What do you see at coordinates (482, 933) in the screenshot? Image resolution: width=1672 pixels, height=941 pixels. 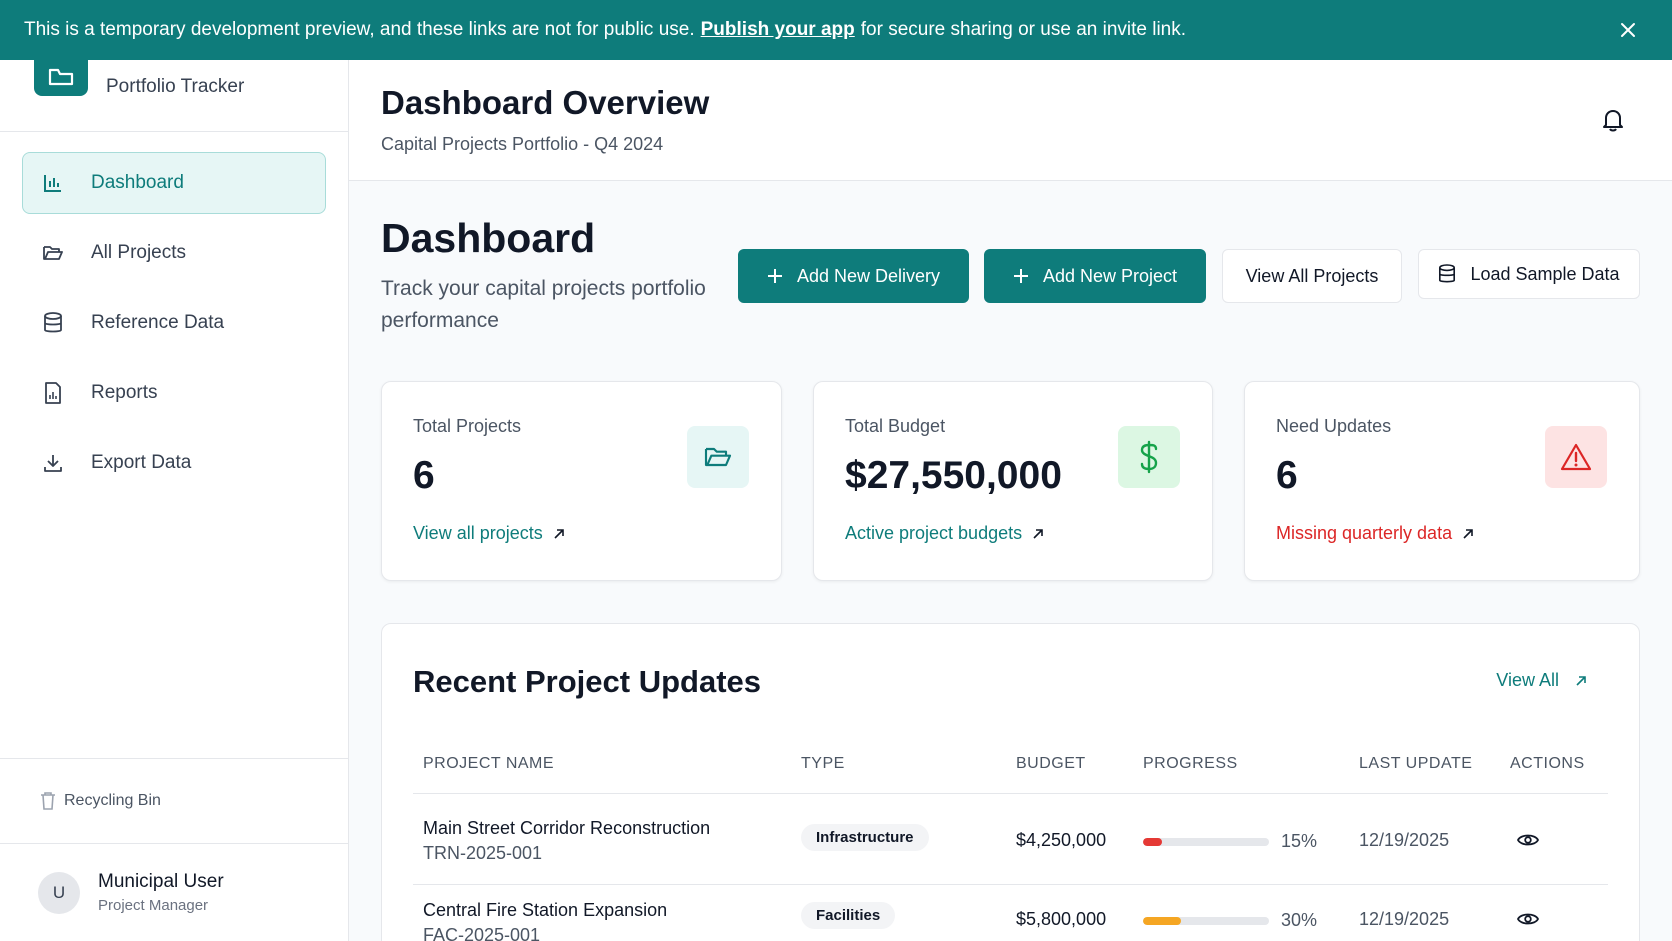 I see `project-code: FAC-2025-001` at bounding box center [482, 933].